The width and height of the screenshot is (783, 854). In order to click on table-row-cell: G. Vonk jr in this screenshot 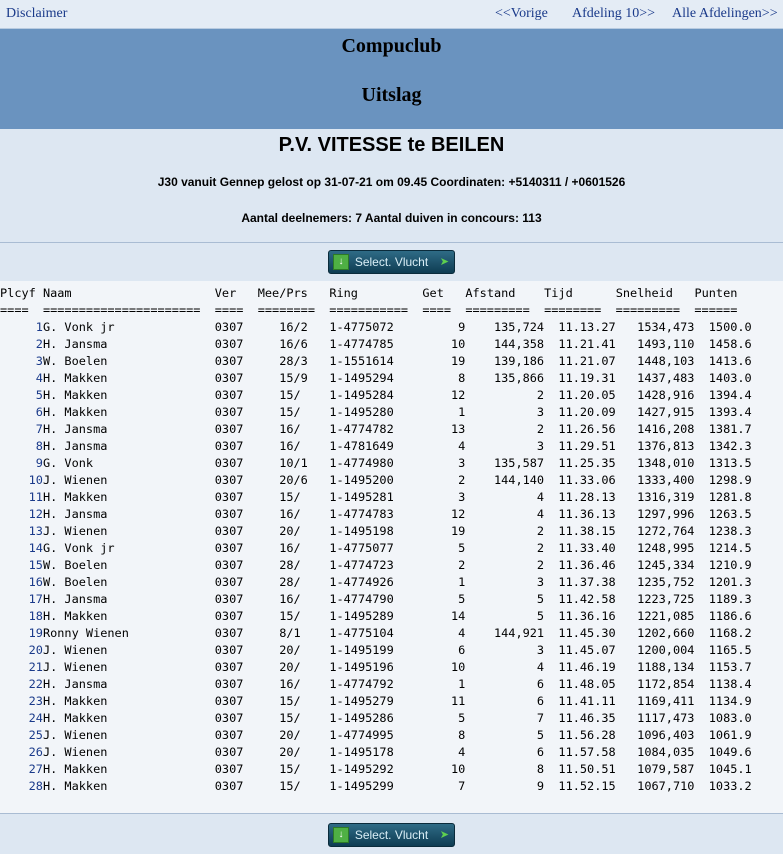, I will do `click(128, 548)`.